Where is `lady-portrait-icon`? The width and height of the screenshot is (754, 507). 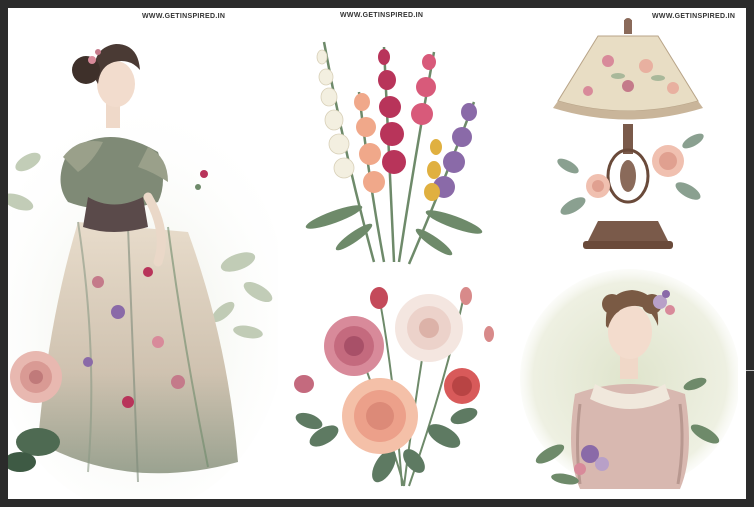 lady-portrait-icon is located at coordinates (629, 379).